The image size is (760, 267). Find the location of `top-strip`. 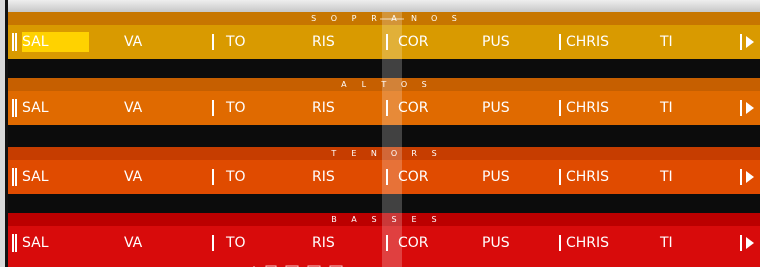

top-strip is located at coordinates (384, 6).